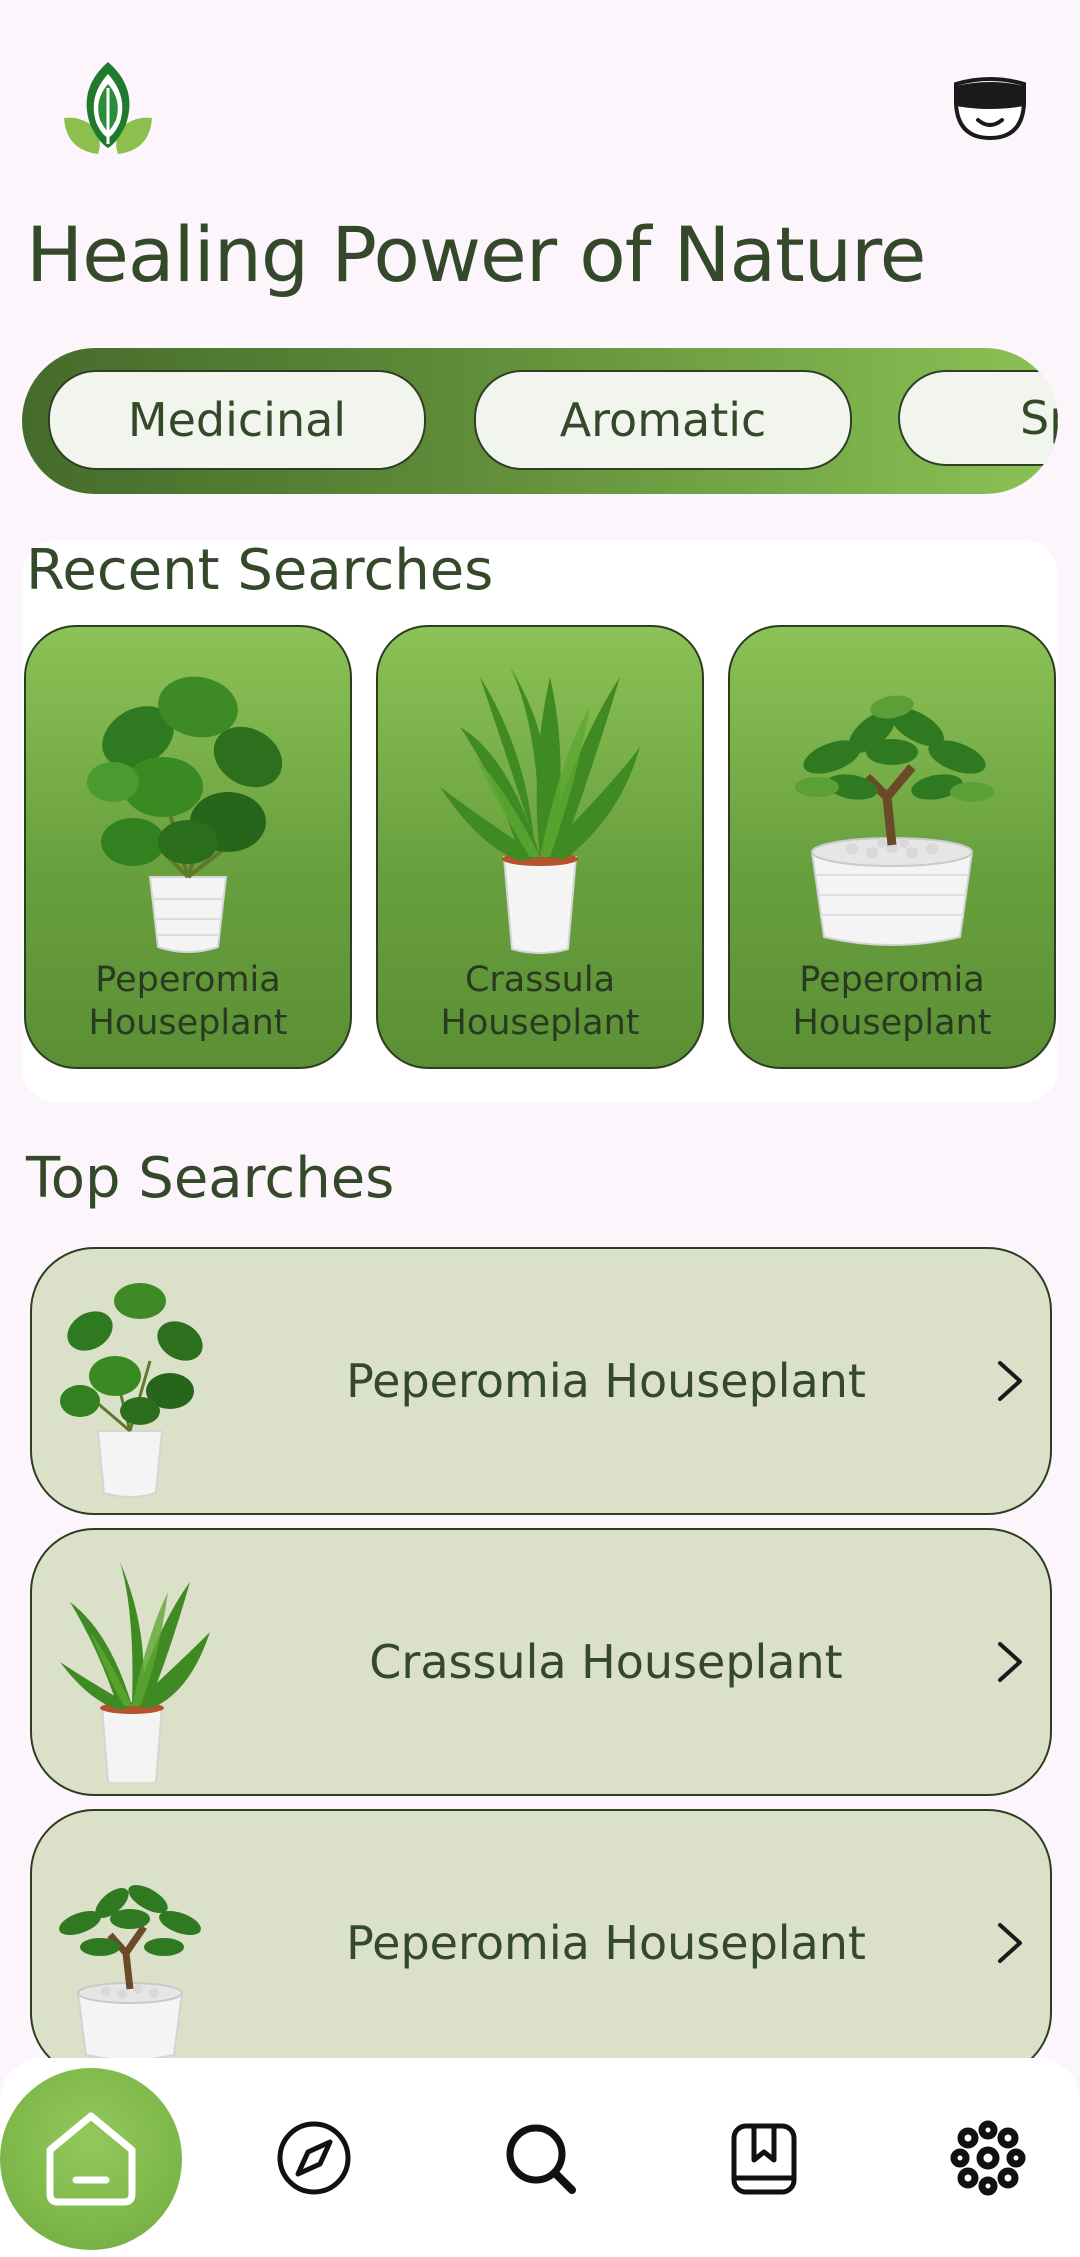 This screenshot has width=1080, height=2257. I want to click on nav-home-button, so click(91, 2159).